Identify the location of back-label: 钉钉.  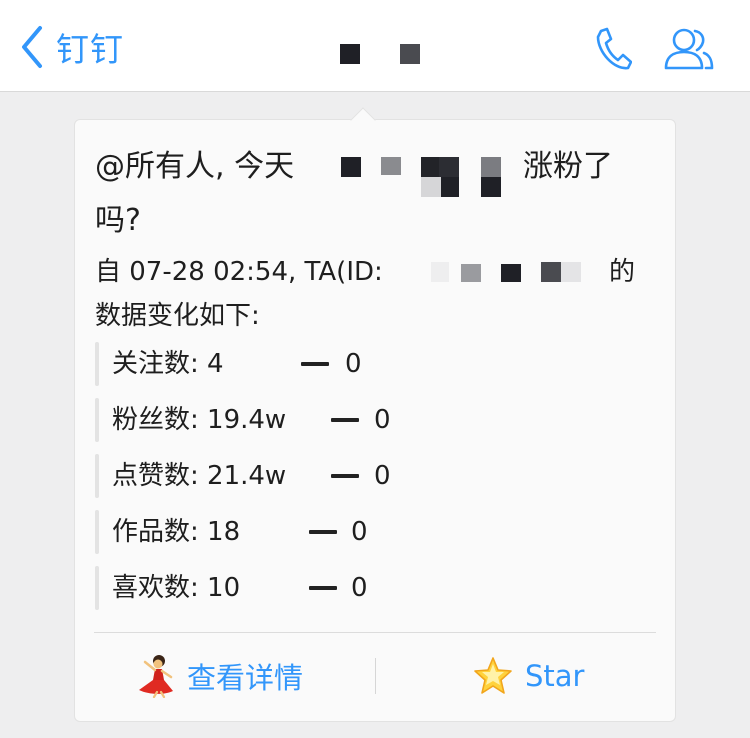
(90, 49).